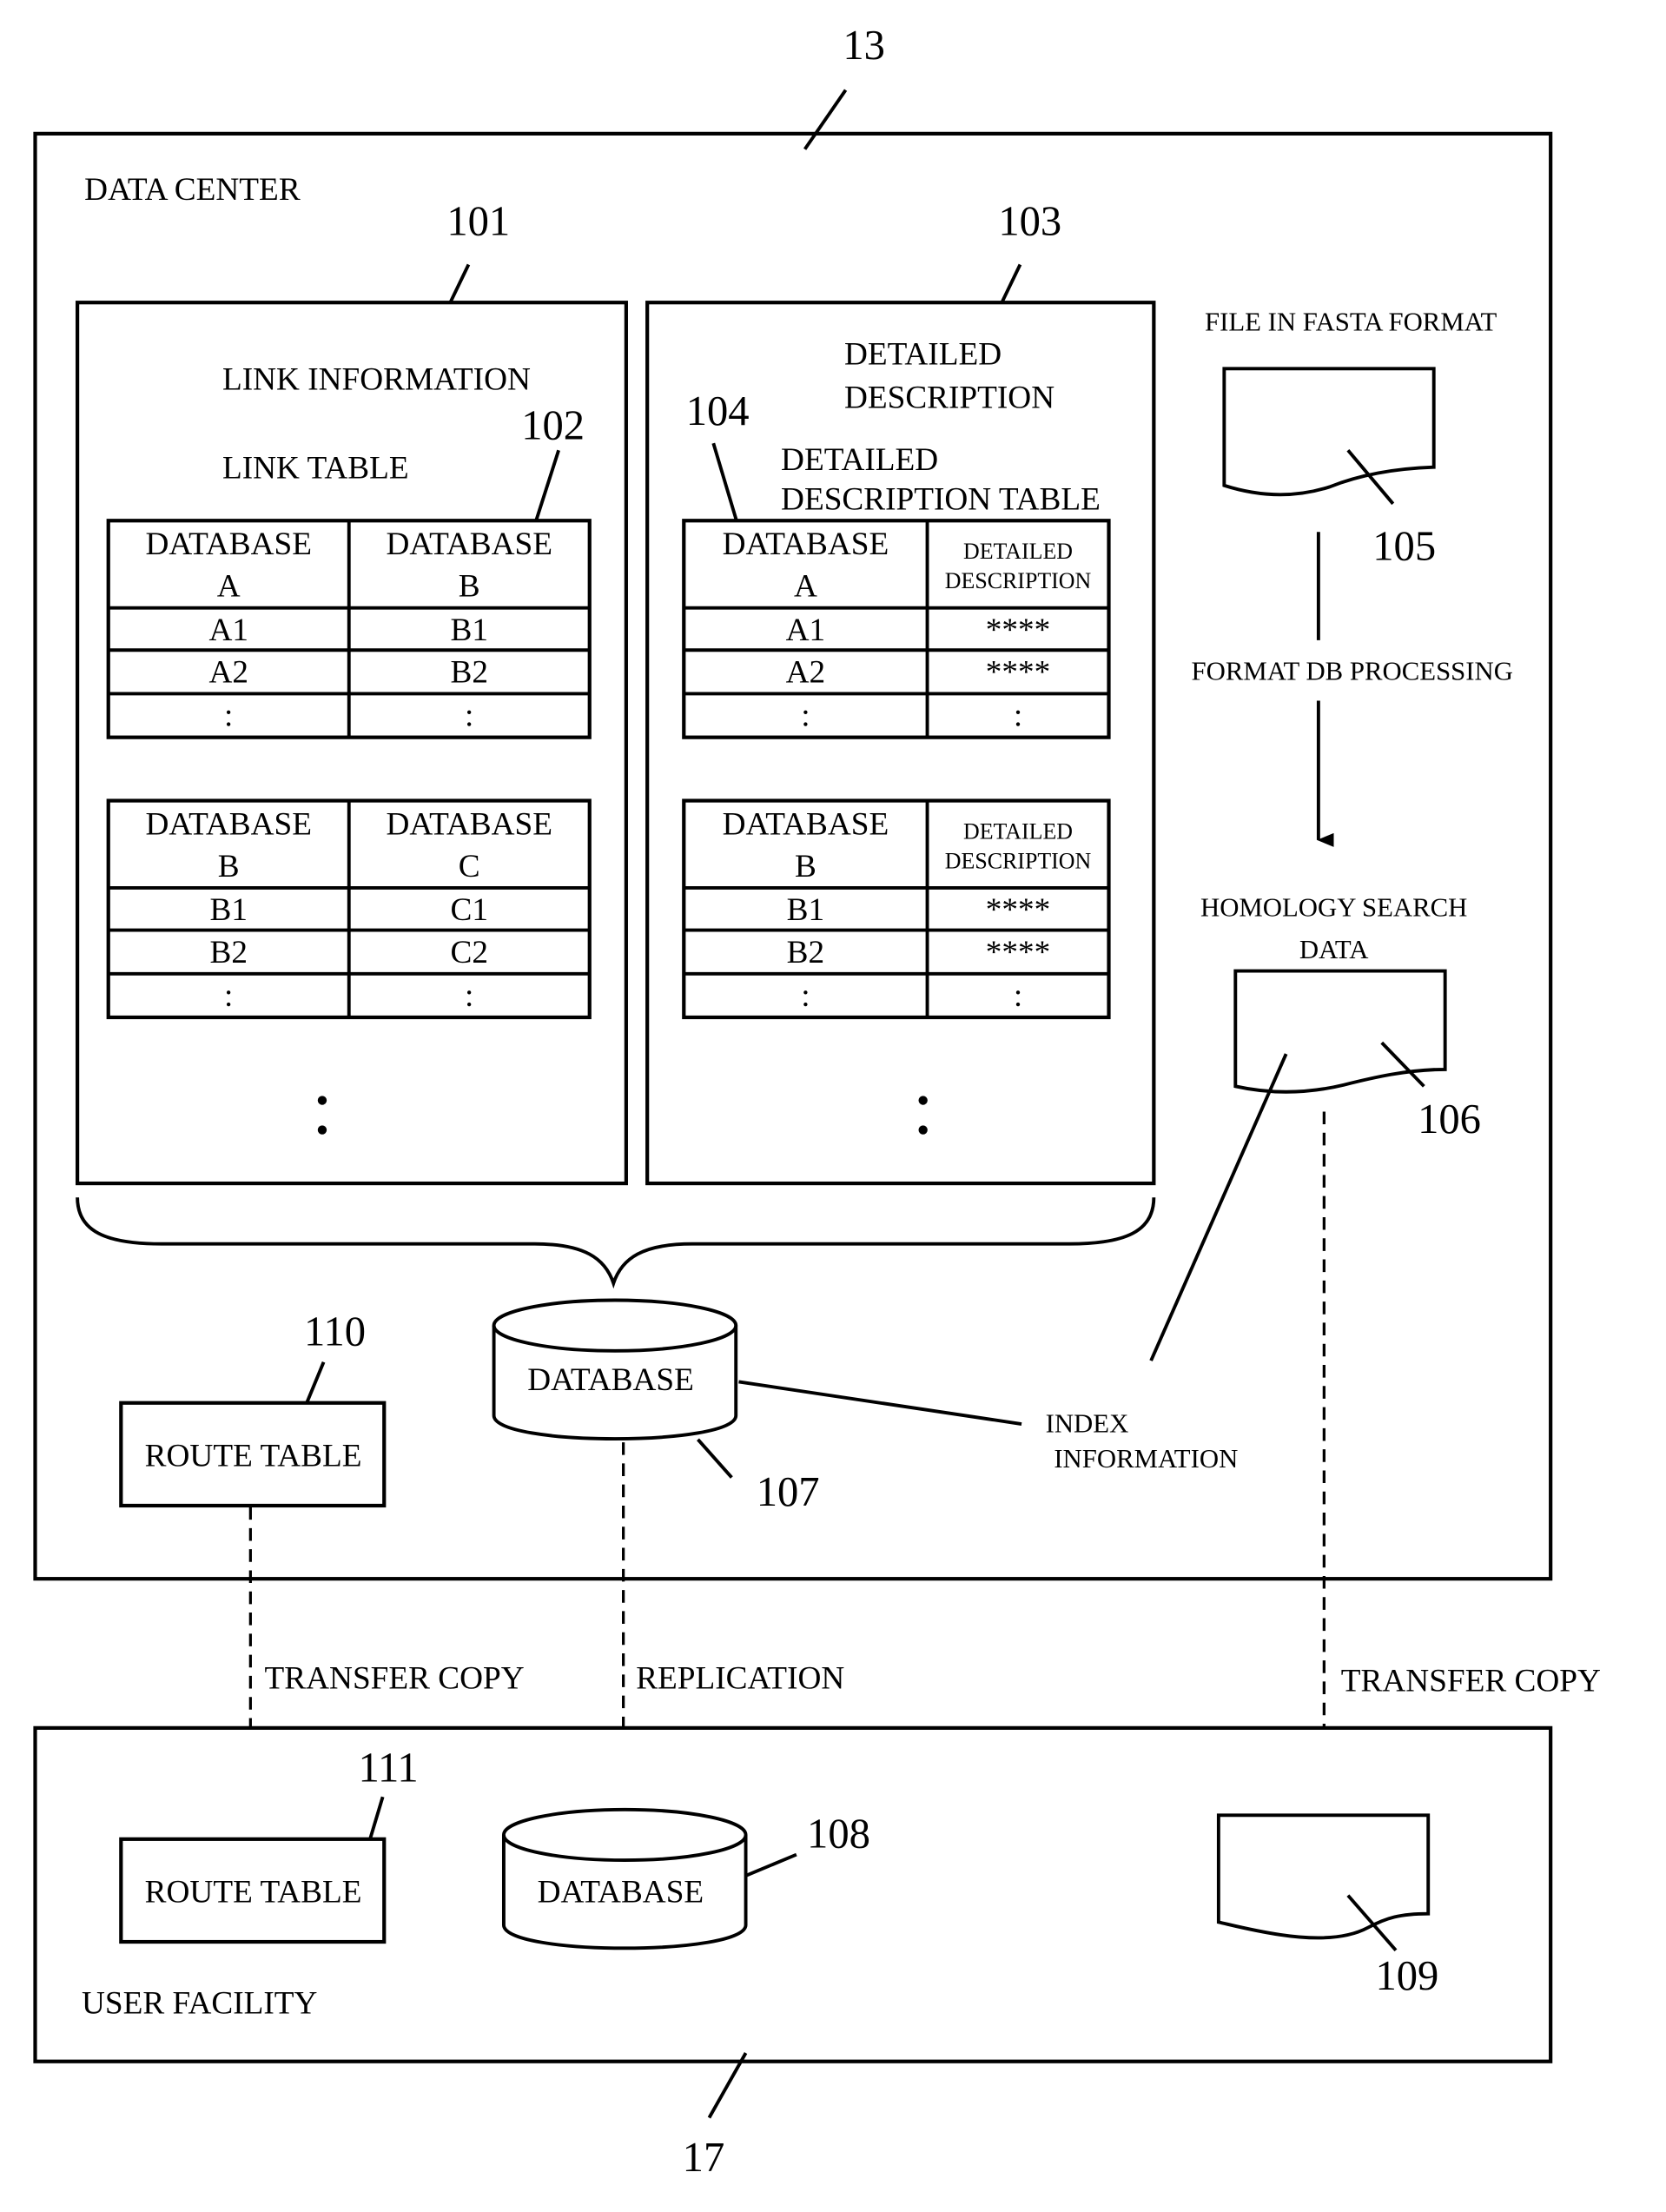 Image resolution: width=1666 pixels, height=2212 pixels. Describe the element at coordinates (553, 424) in the screenshot. I see `ref-link-table: 102` at that location.